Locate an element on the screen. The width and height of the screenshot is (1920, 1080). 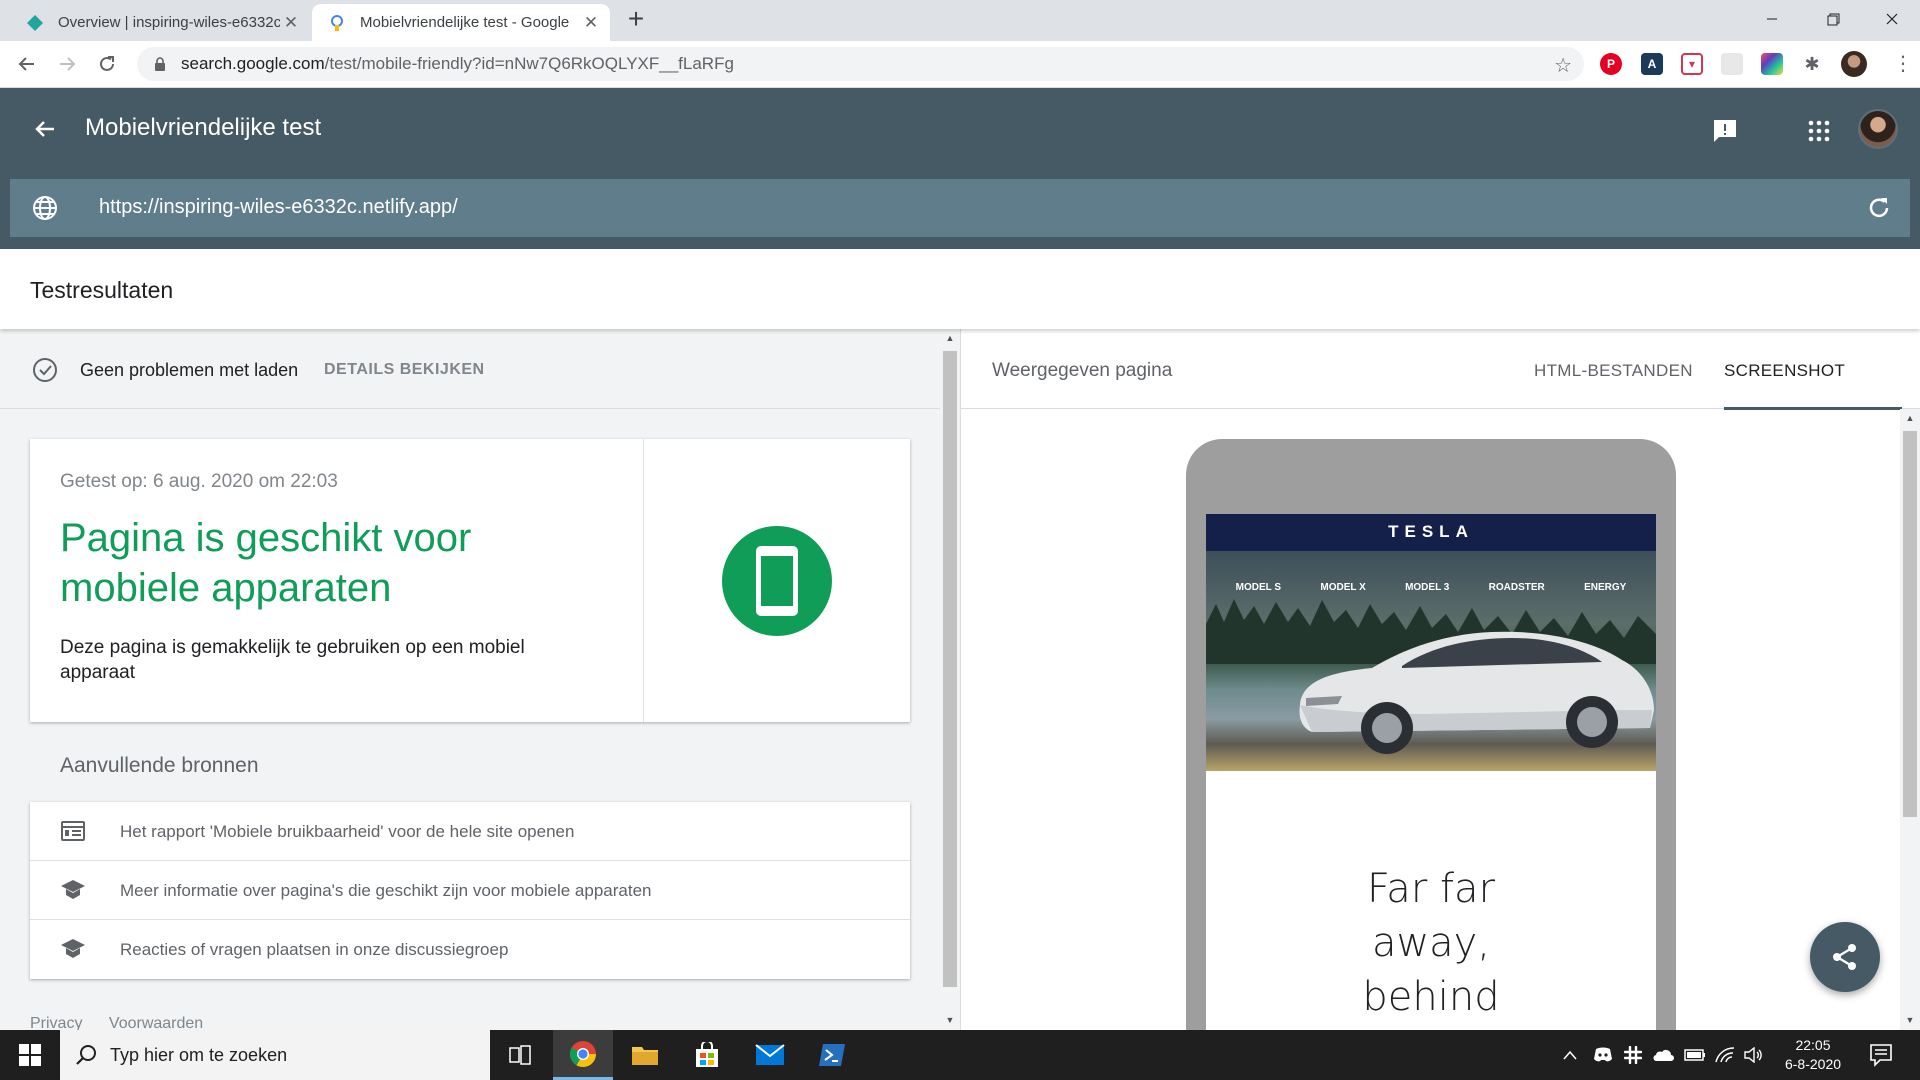
powershell-icon is located at coordinates (832, 1055).